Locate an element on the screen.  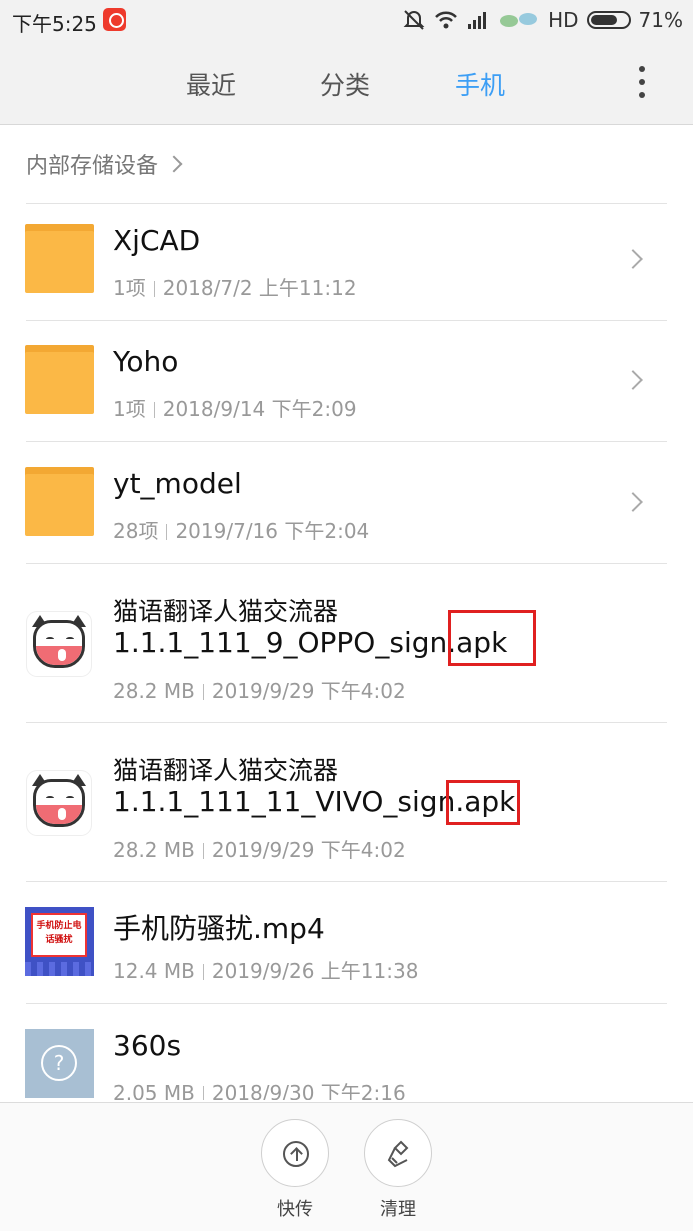
file-meta: 12.4 MB 2019/9/26 上午11:38 is located at coordinates (266, 971).